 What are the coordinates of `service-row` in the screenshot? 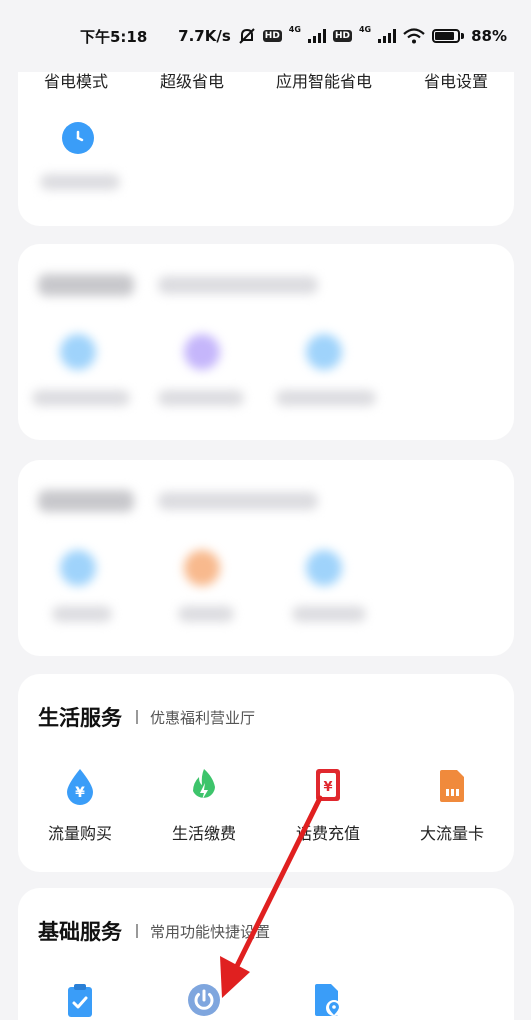 It's located at (266, 1000).